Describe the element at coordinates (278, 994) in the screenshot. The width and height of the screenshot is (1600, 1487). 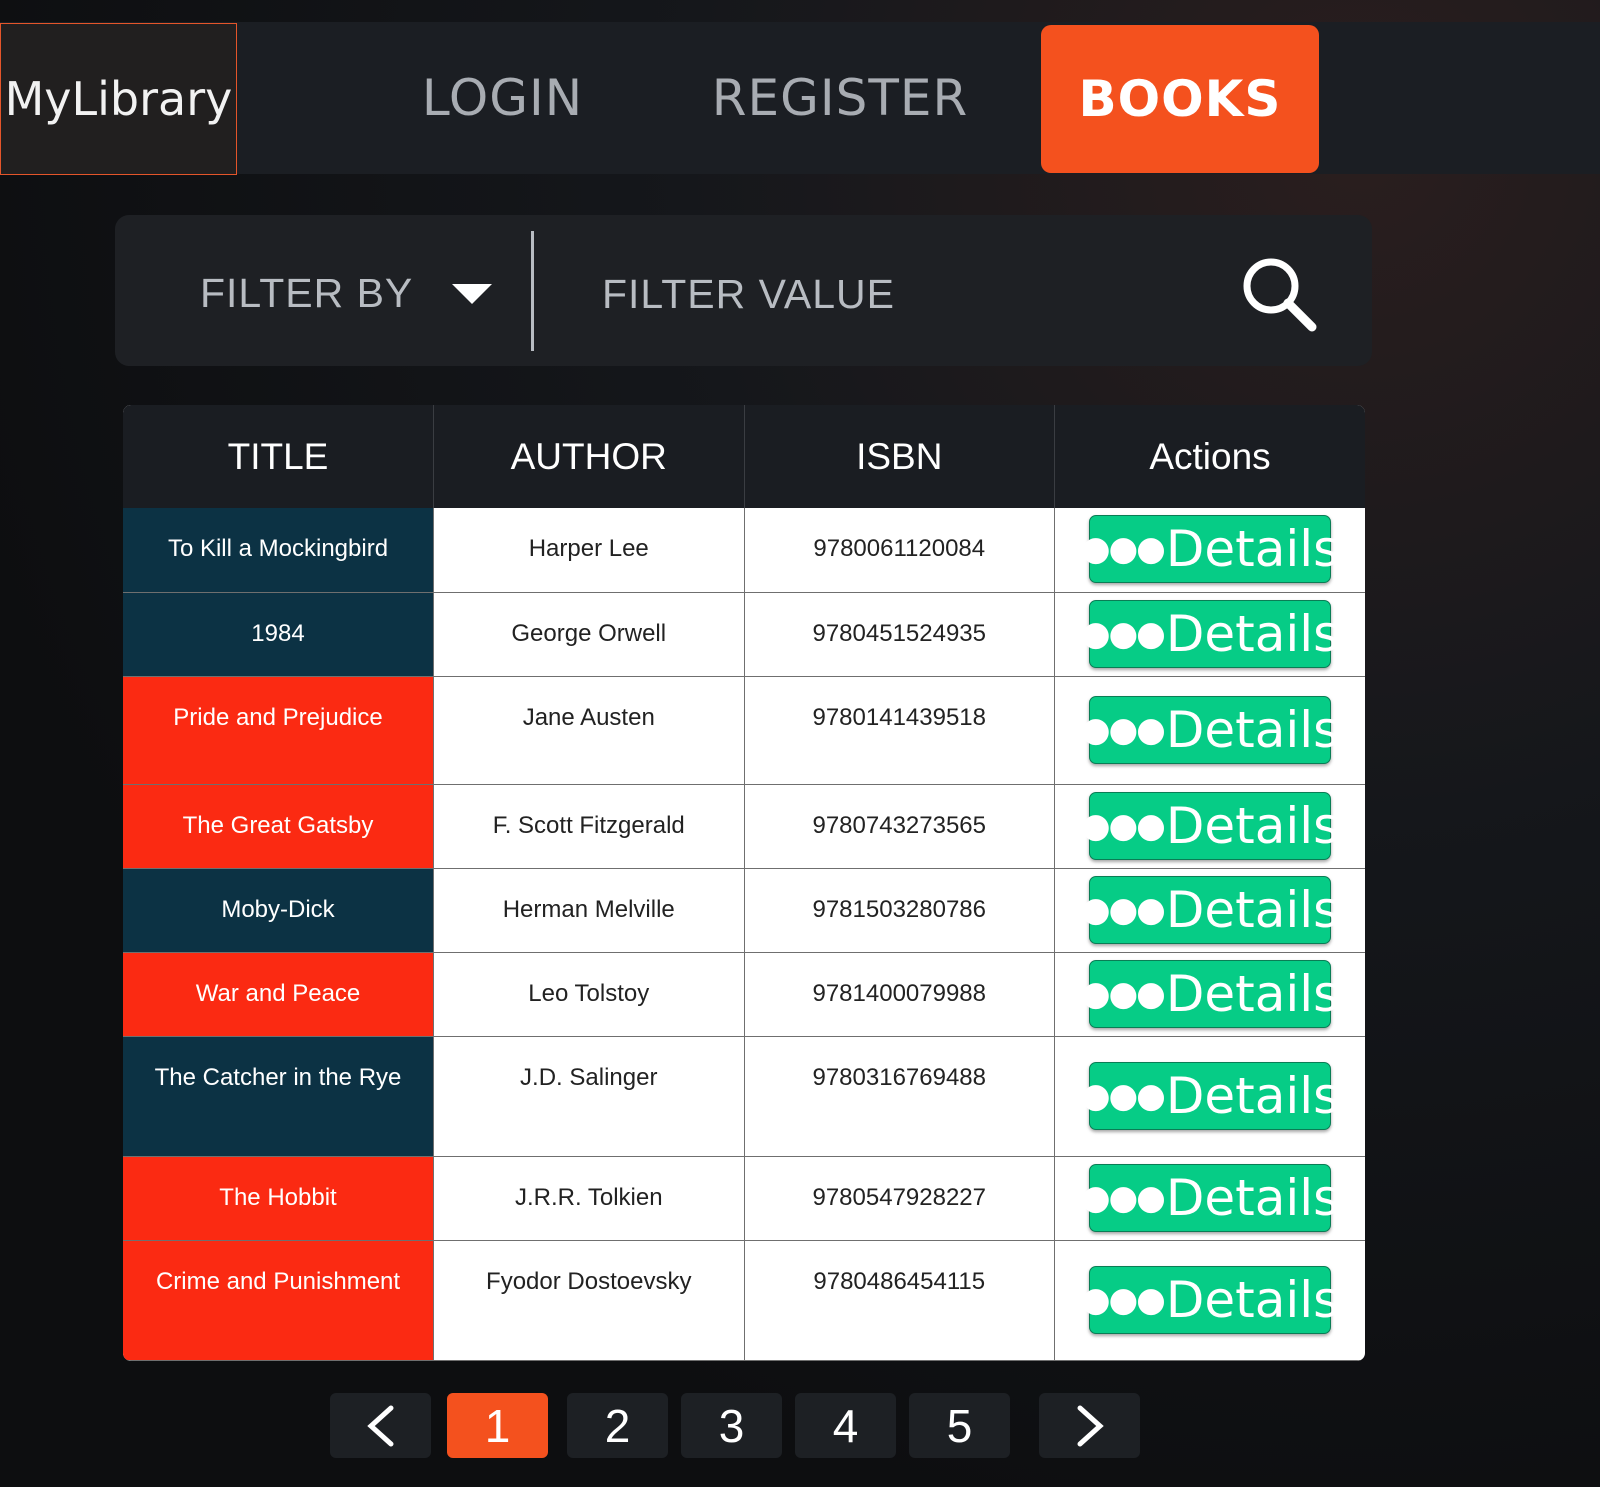
I see `cell-title: War and Peace` at that location.